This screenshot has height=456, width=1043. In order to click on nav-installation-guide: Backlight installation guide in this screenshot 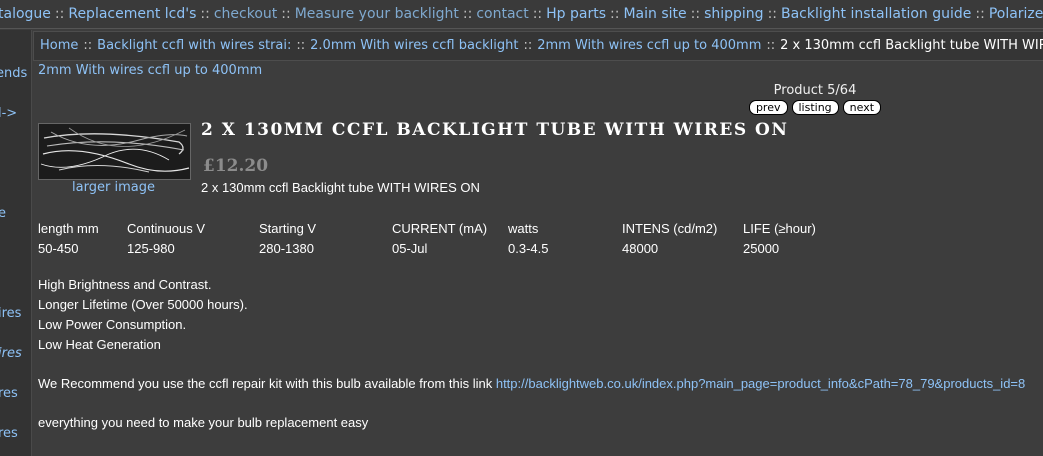, I will do `click(876, 14)`.